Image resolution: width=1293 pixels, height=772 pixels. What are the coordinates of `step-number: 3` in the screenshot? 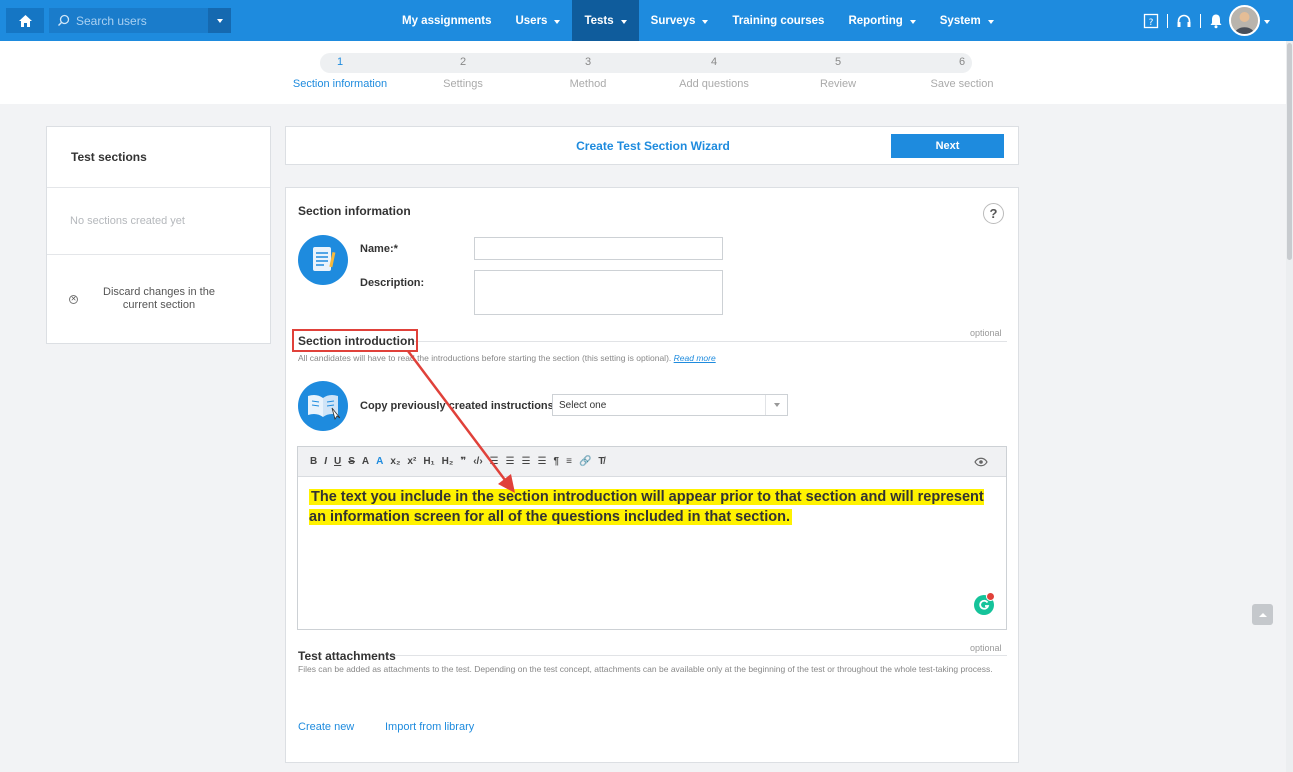 It's located at (588, 62).